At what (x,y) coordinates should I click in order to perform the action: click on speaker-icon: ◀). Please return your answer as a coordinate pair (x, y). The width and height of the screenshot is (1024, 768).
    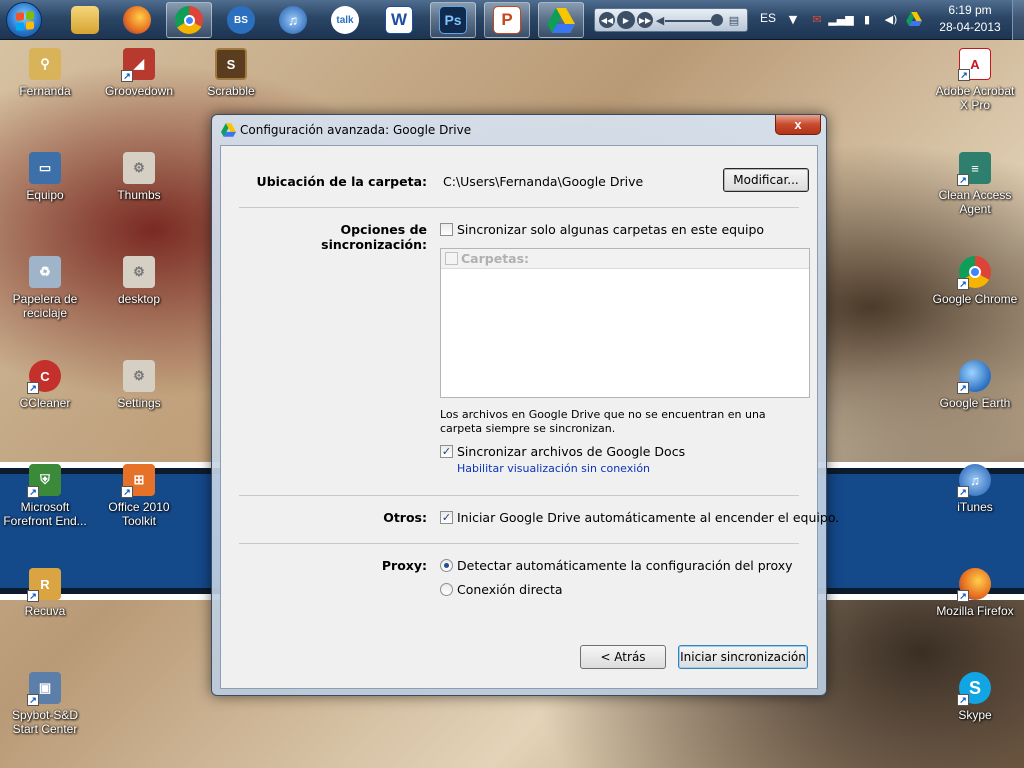
    Looking at the image, I should click on (891, 19).